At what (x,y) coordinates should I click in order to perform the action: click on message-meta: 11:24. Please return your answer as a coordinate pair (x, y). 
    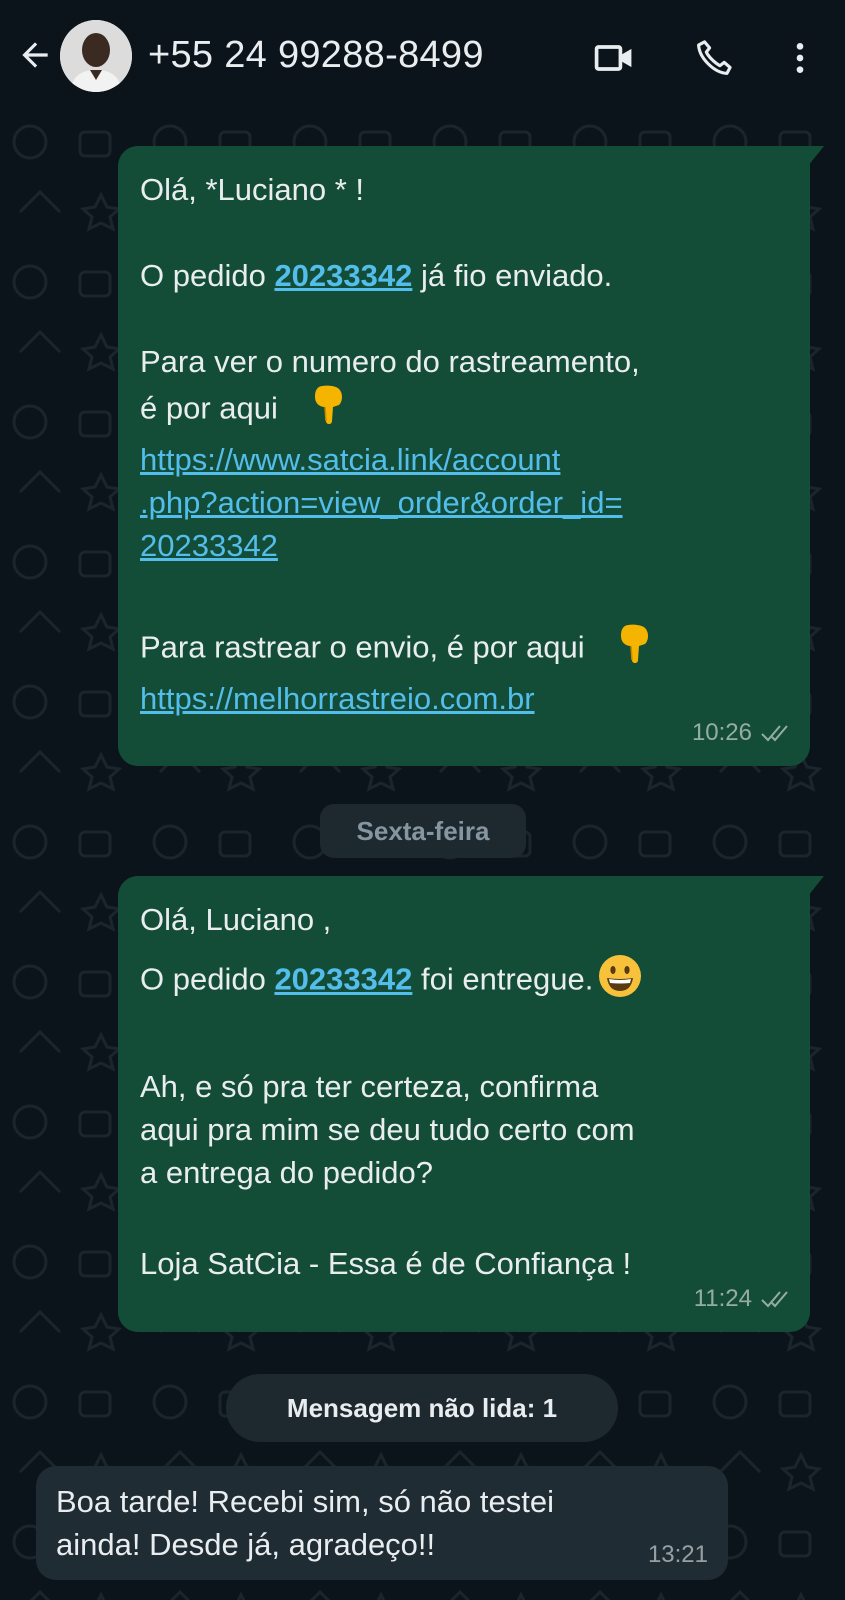
    Looking at the image, I should click on (742, 1298).